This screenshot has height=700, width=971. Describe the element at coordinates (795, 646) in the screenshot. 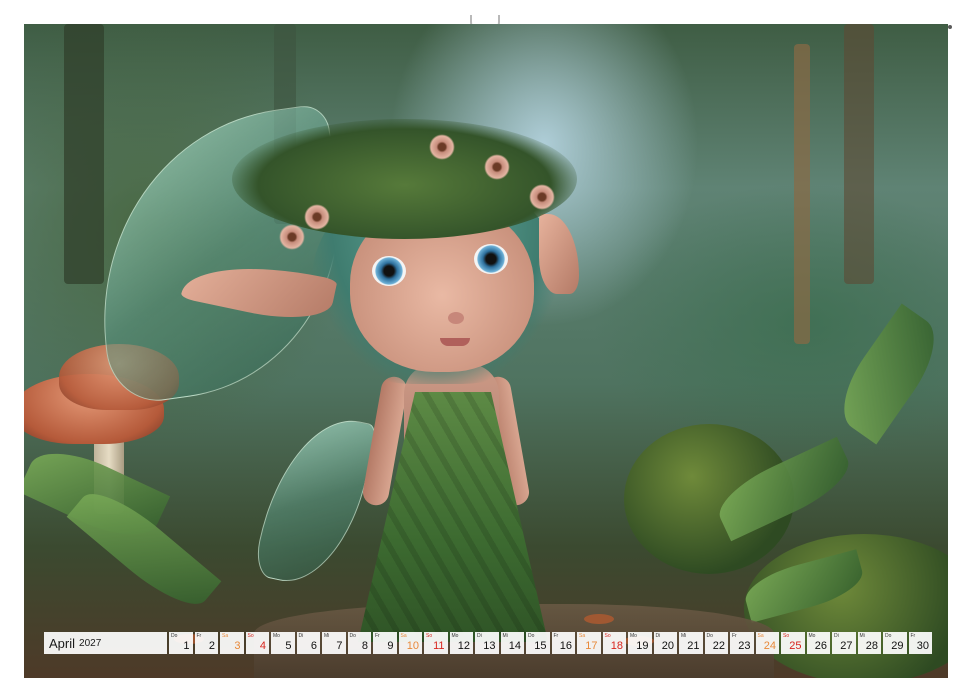

I see `day-number: 25` at that location.